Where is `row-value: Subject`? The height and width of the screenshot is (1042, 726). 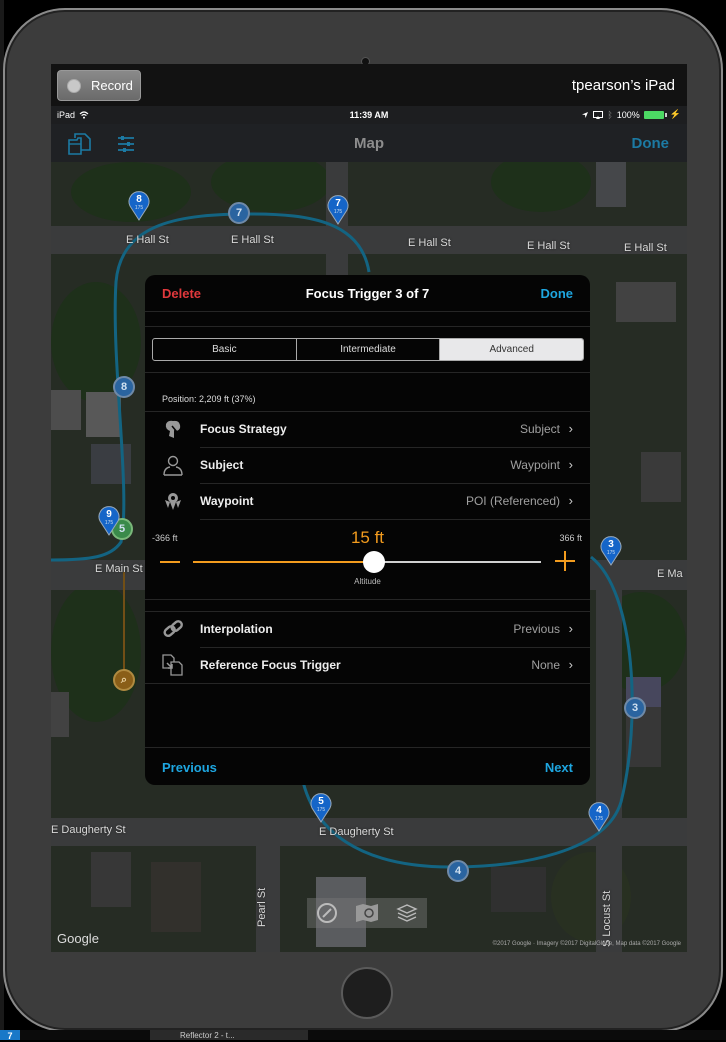 row-value: Subject is located at coordinates (539, 429).